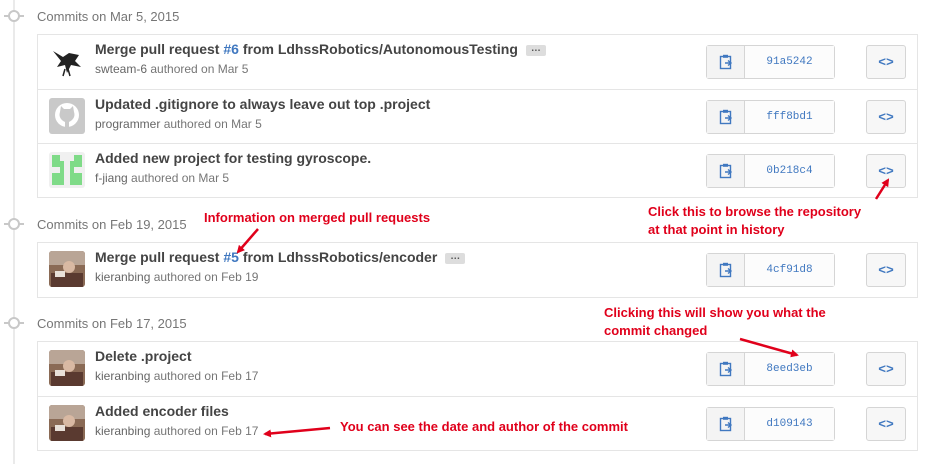 The image size is (926, 464). Describe the element at coordinates (297, 432) in the screenshot. I see `arrow-to-commit-meta` at that location.